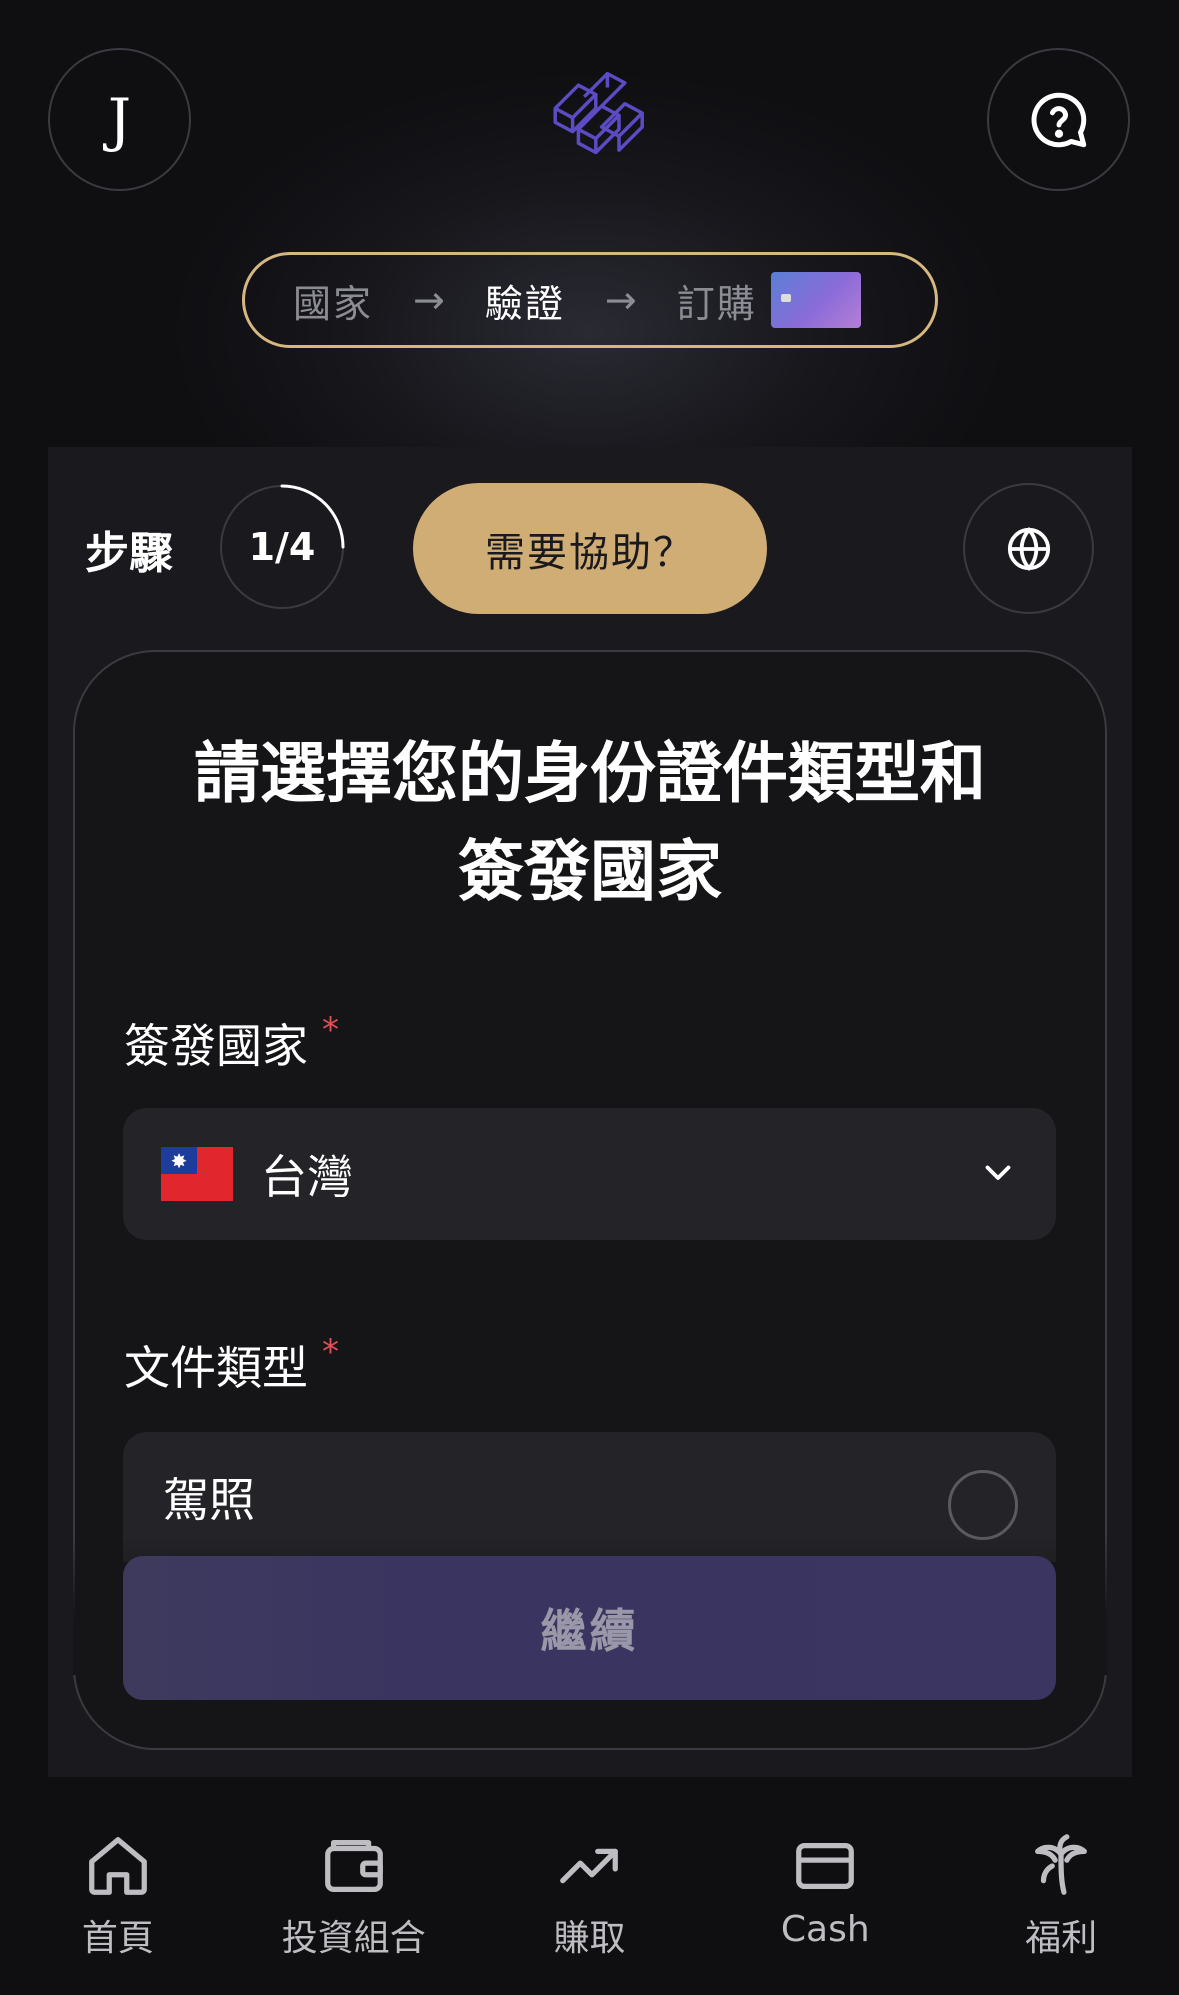 The image size is (1179, 1995). I want to click on nav-label-earn: 賺取, so click(589, 1938).